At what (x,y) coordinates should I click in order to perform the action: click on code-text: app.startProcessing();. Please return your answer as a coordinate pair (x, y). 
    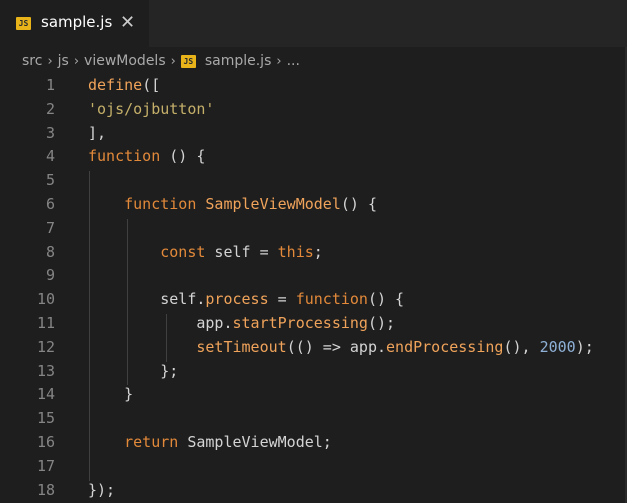
    Looking at the image, I should click on (241, 324).